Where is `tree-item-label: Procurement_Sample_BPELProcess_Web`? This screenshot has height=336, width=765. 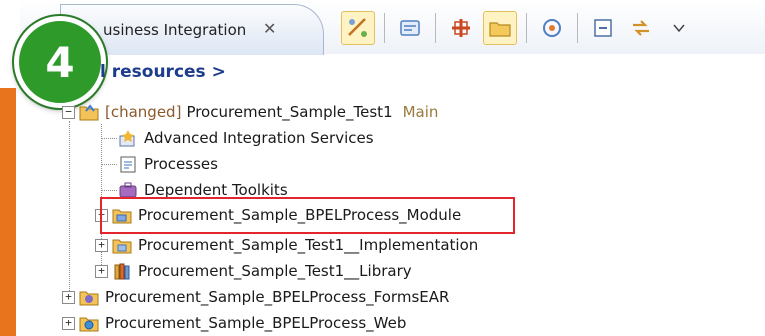
tree-item-label: Procurement_Sample_BPELProcess_Web is located at coordinates (256, 323).